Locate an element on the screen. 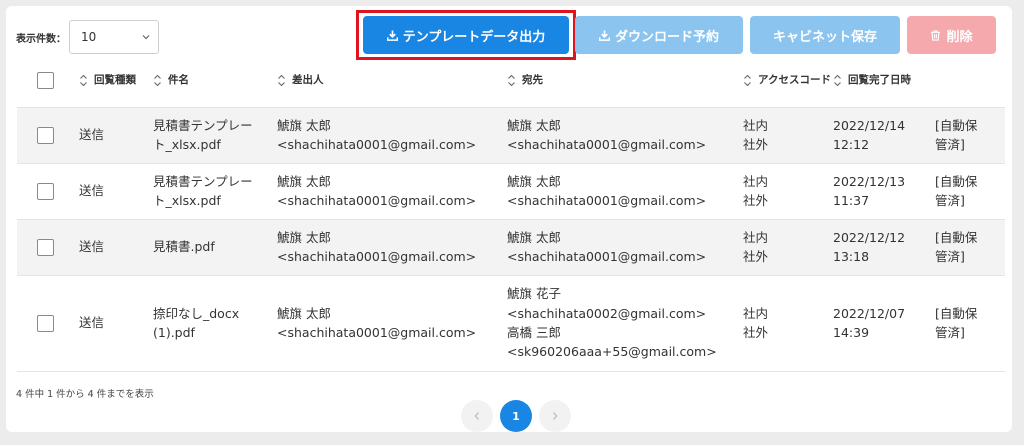 Image resolution: width=1024 pixels, height=445 pixels. cell-subject: 捺印なし_docx (1).pdf is located at coordinates (196, 322).